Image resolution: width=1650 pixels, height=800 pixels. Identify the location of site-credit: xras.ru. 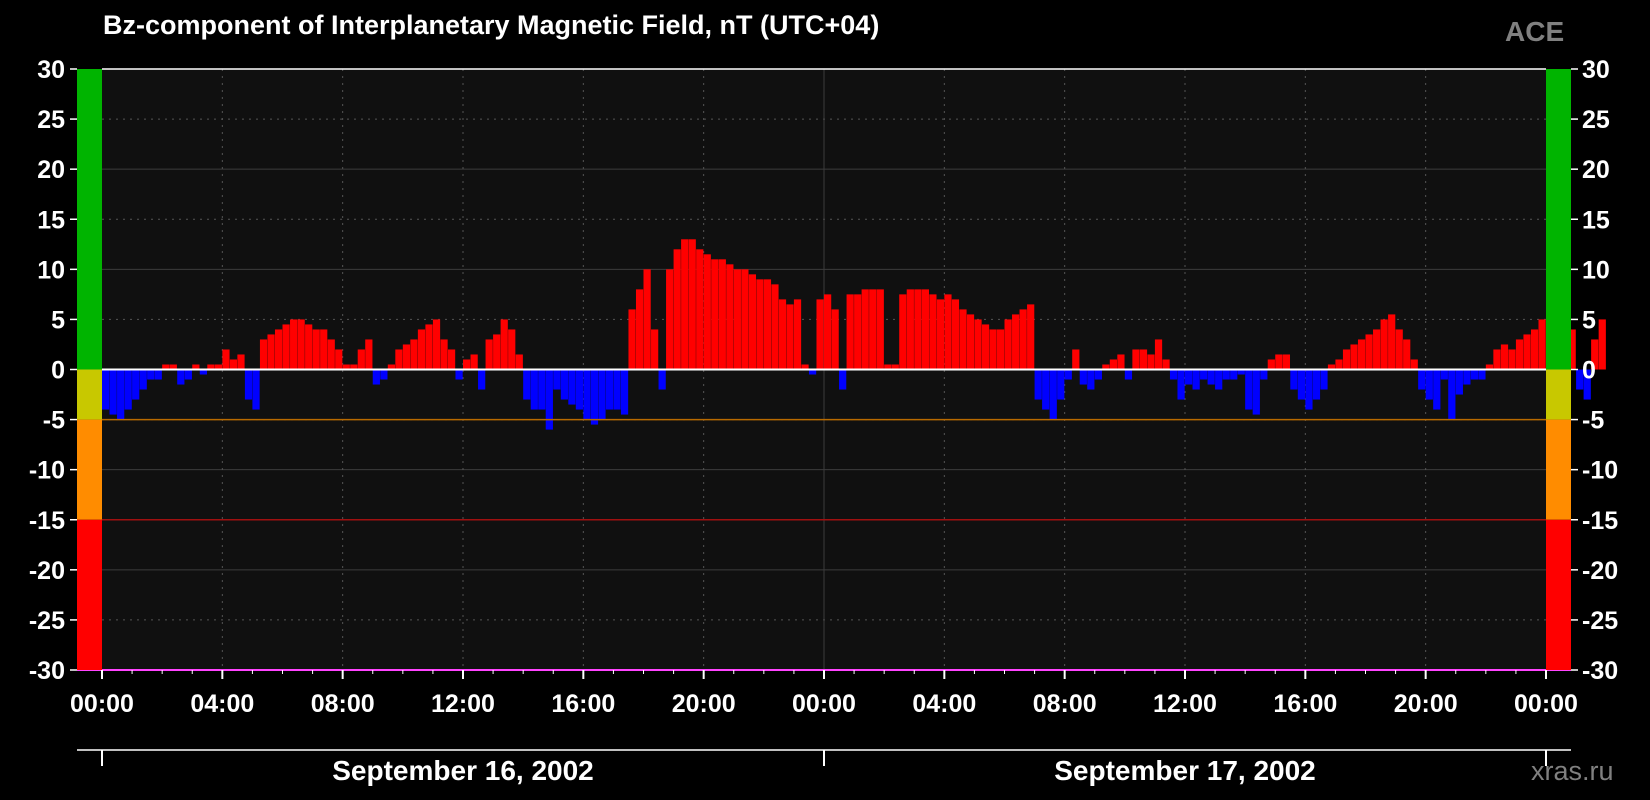
(1572, 771).